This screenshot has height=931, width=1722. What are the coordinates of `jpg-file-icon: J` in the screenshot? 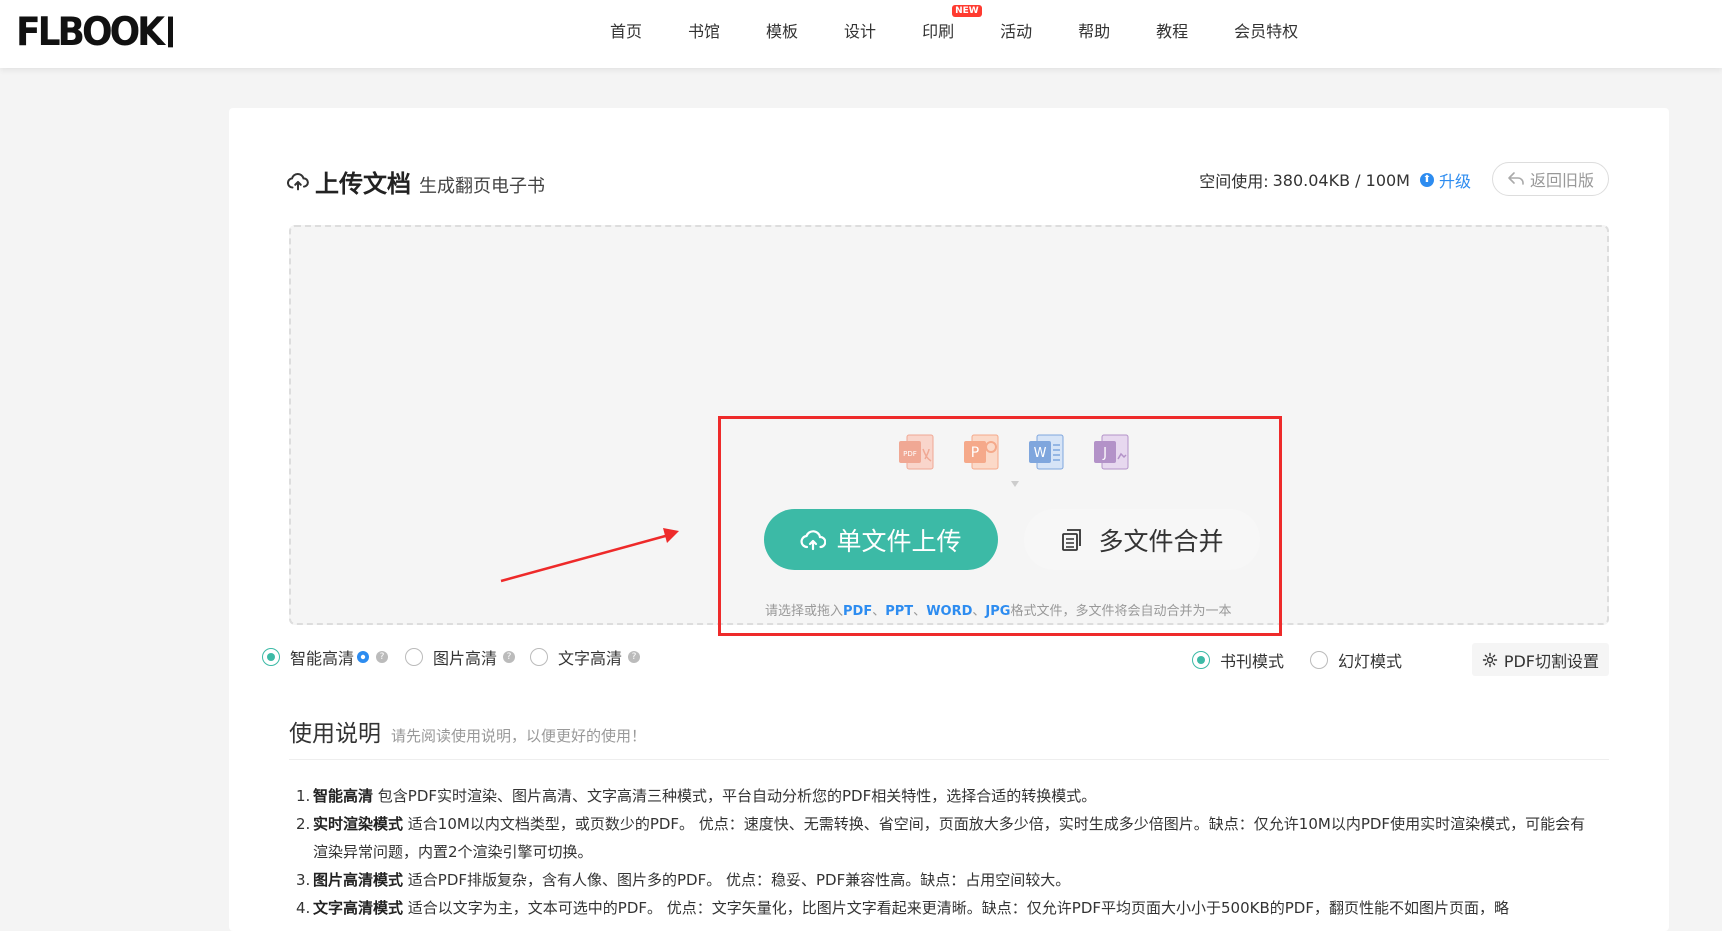 It's located at (1111, 452).